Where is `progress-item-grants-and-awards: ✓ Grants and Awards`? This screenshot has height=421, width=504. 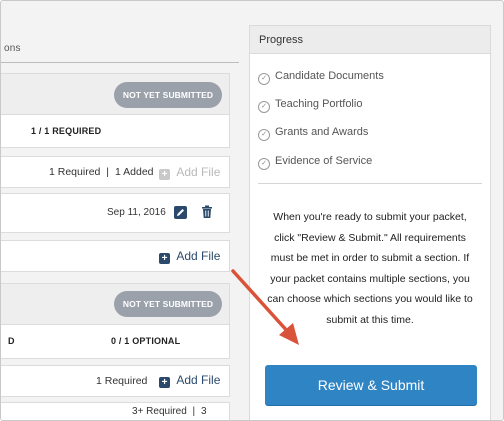
progress-item-grants-and-awards: ✓ Grants and Awards is located at coordinates (313, 133).